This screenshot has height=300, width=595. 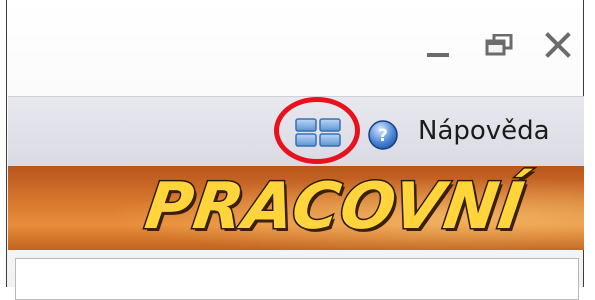 I want to click on help-icon: ?, so click(x=383, y=135).